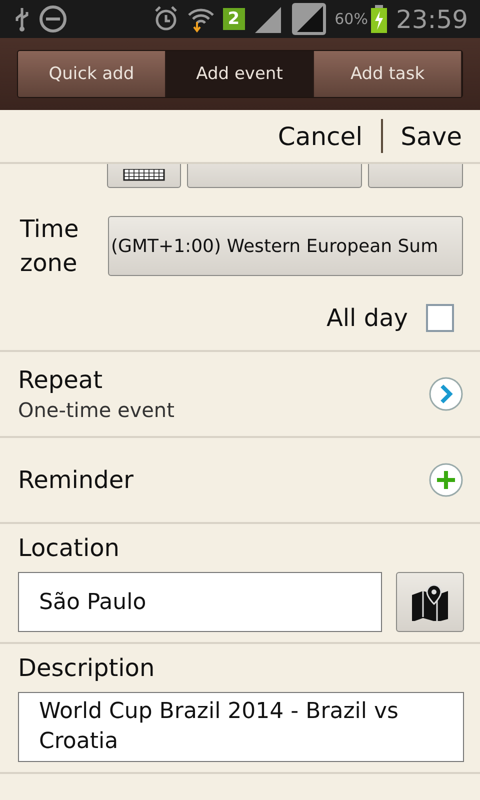 Image resolution: width=480 pixels, height=800 pixels. Describe the element at coordinates (446, 394) in the screenshot. I see `chevron-right-icon` at that location.